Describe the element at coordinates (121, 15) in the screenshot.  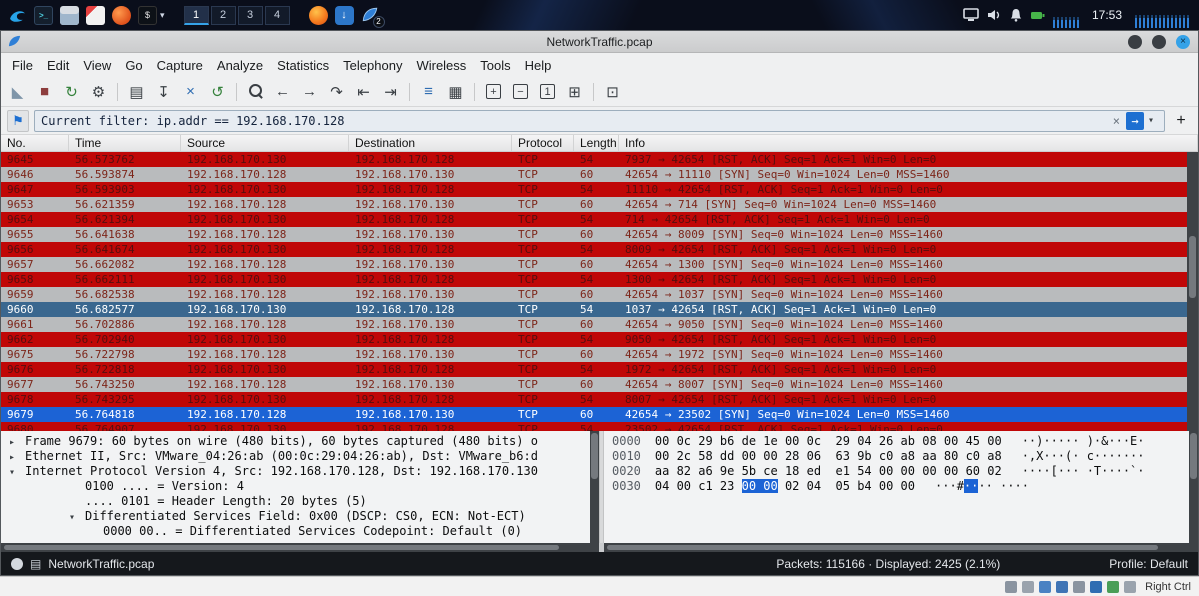
I see `browser-ball-icon` at that location.